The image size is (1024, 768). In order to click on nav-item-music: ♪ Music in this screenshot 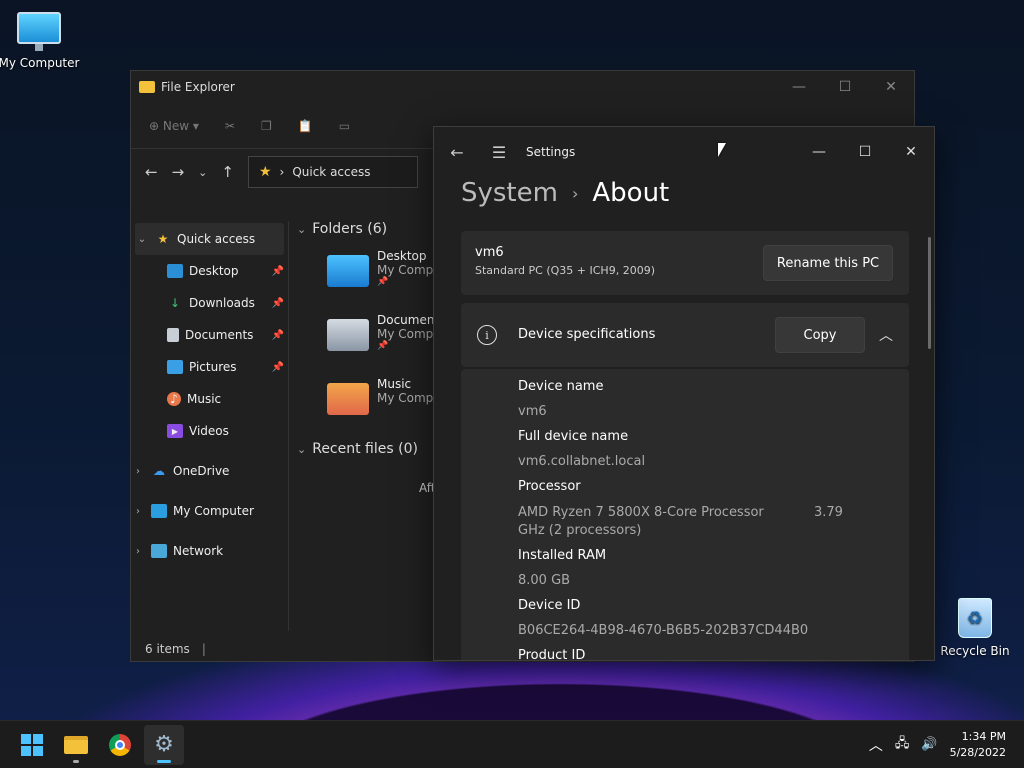, I will do `click(209, 399)`.